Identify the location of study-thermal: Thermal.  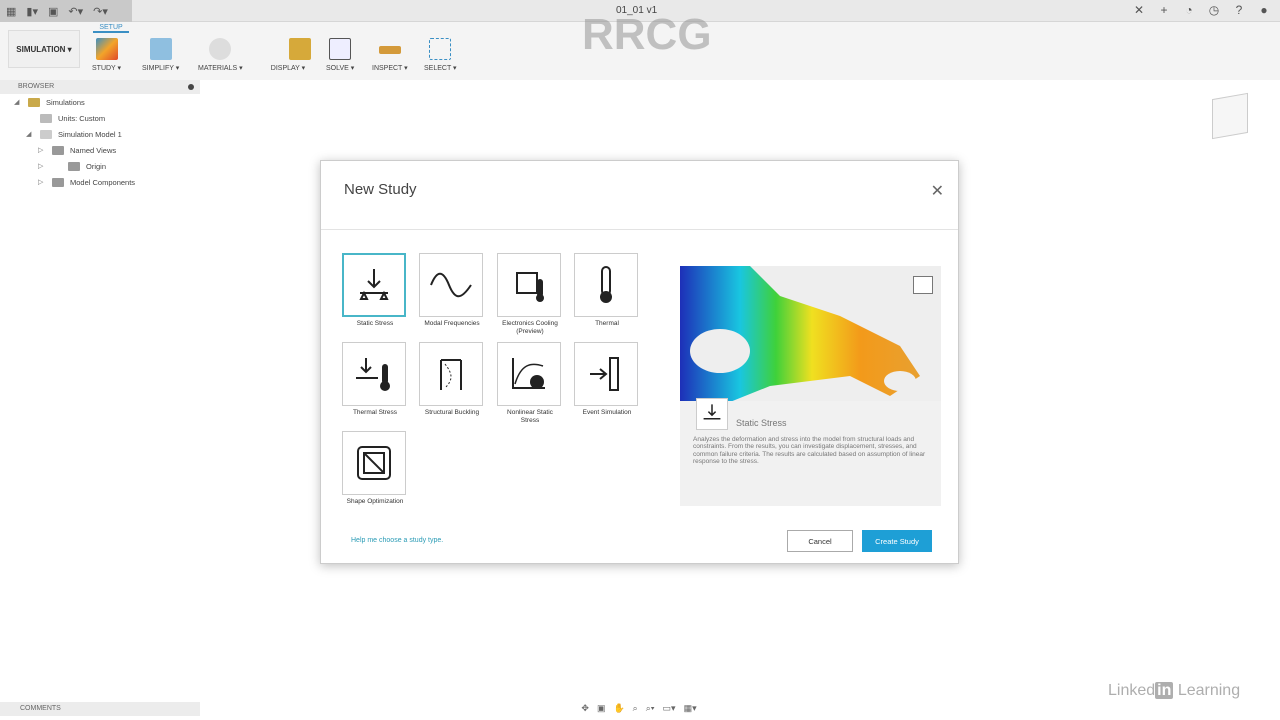
(607, 290).